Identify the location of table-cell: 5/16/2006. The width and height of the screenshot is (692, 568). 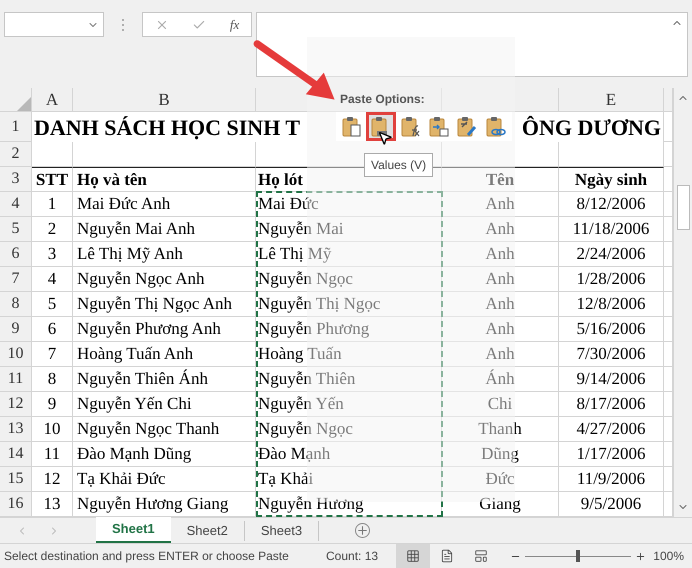
(611, 329).